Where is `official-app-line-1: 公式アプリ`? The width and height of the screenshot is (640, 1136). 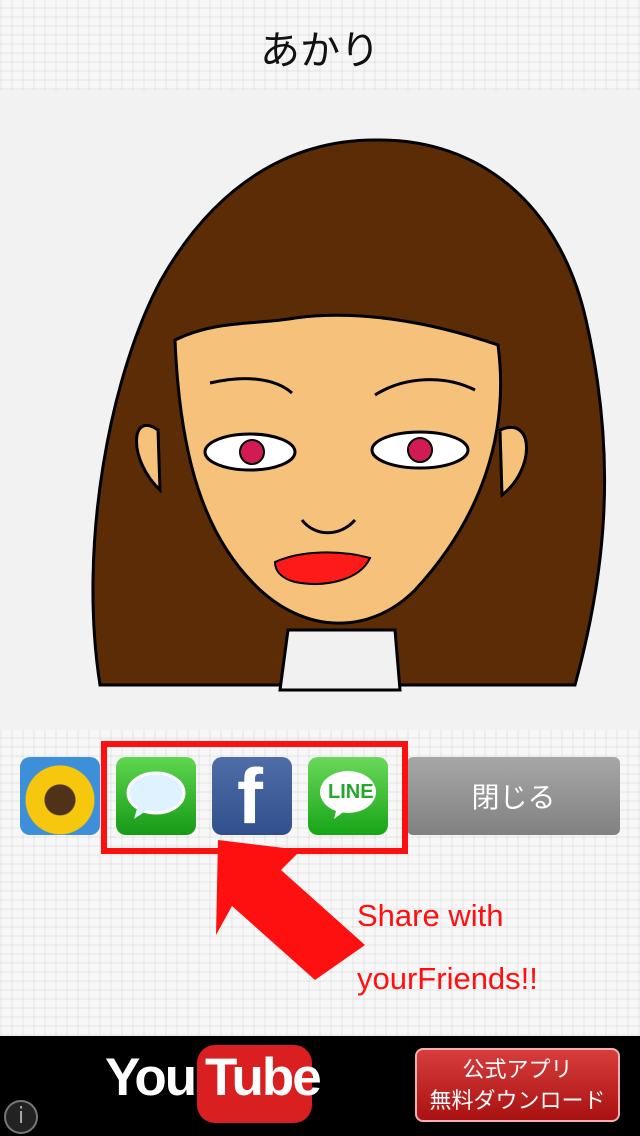
official-app-line-1: 公式アプリ is located at coordinates (517, 1070).